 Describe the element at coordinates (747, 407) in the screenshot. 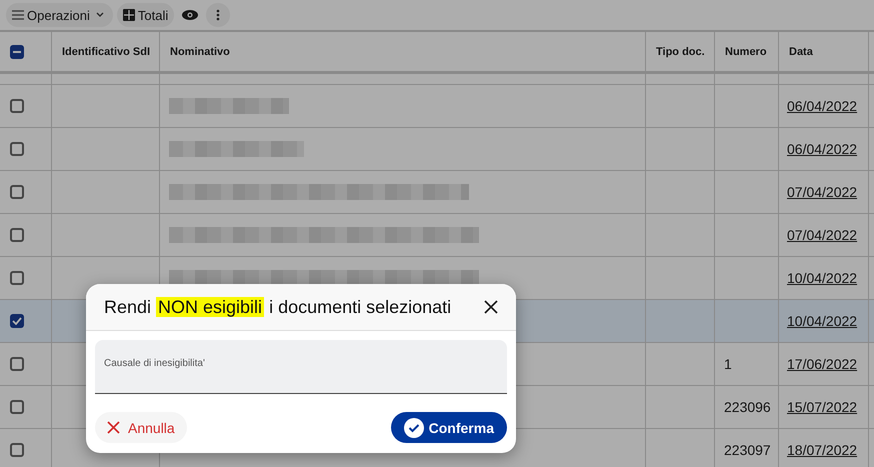

I see `table-cell: 223096` at that location.